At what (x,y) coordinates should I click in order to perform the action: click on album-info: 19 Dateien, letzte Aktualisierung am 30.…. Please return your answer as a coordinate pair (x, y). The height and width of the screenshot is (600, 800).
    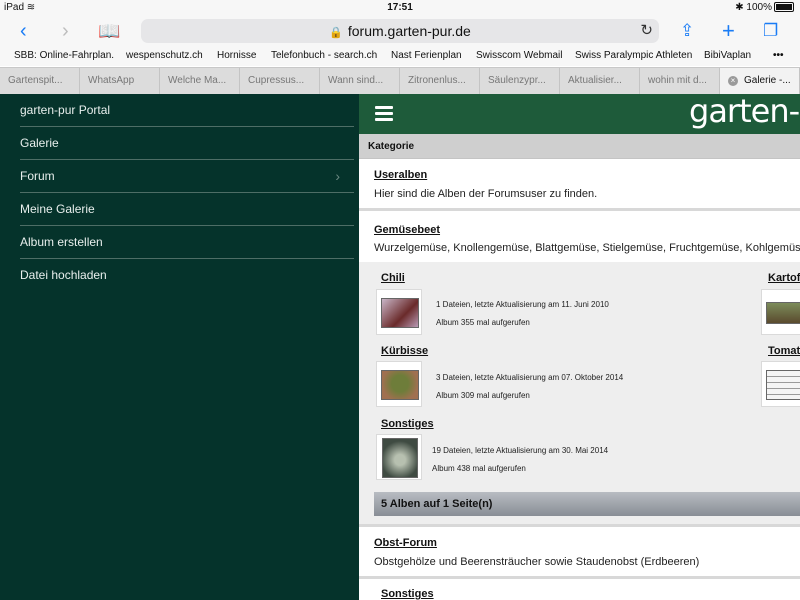
    Looking at the image, I should click on (520, 450).